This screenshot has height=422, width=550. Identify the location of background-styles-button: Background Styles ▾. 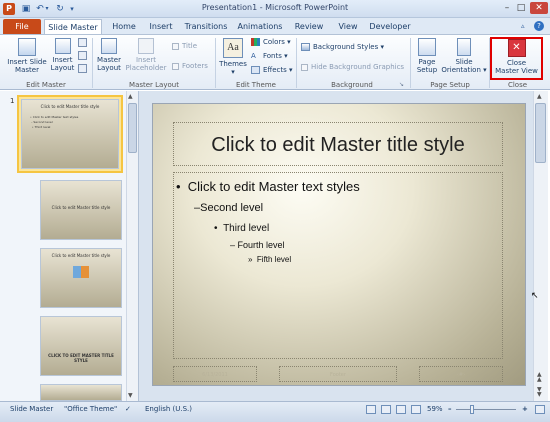
(342, 47).